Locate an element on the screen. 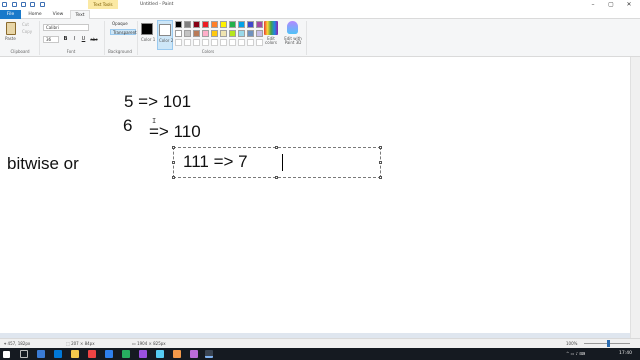 Image resolution: width=640 pixels, height=360 pixels. opaque-option: Opaque is located at coordinates (123, 24).